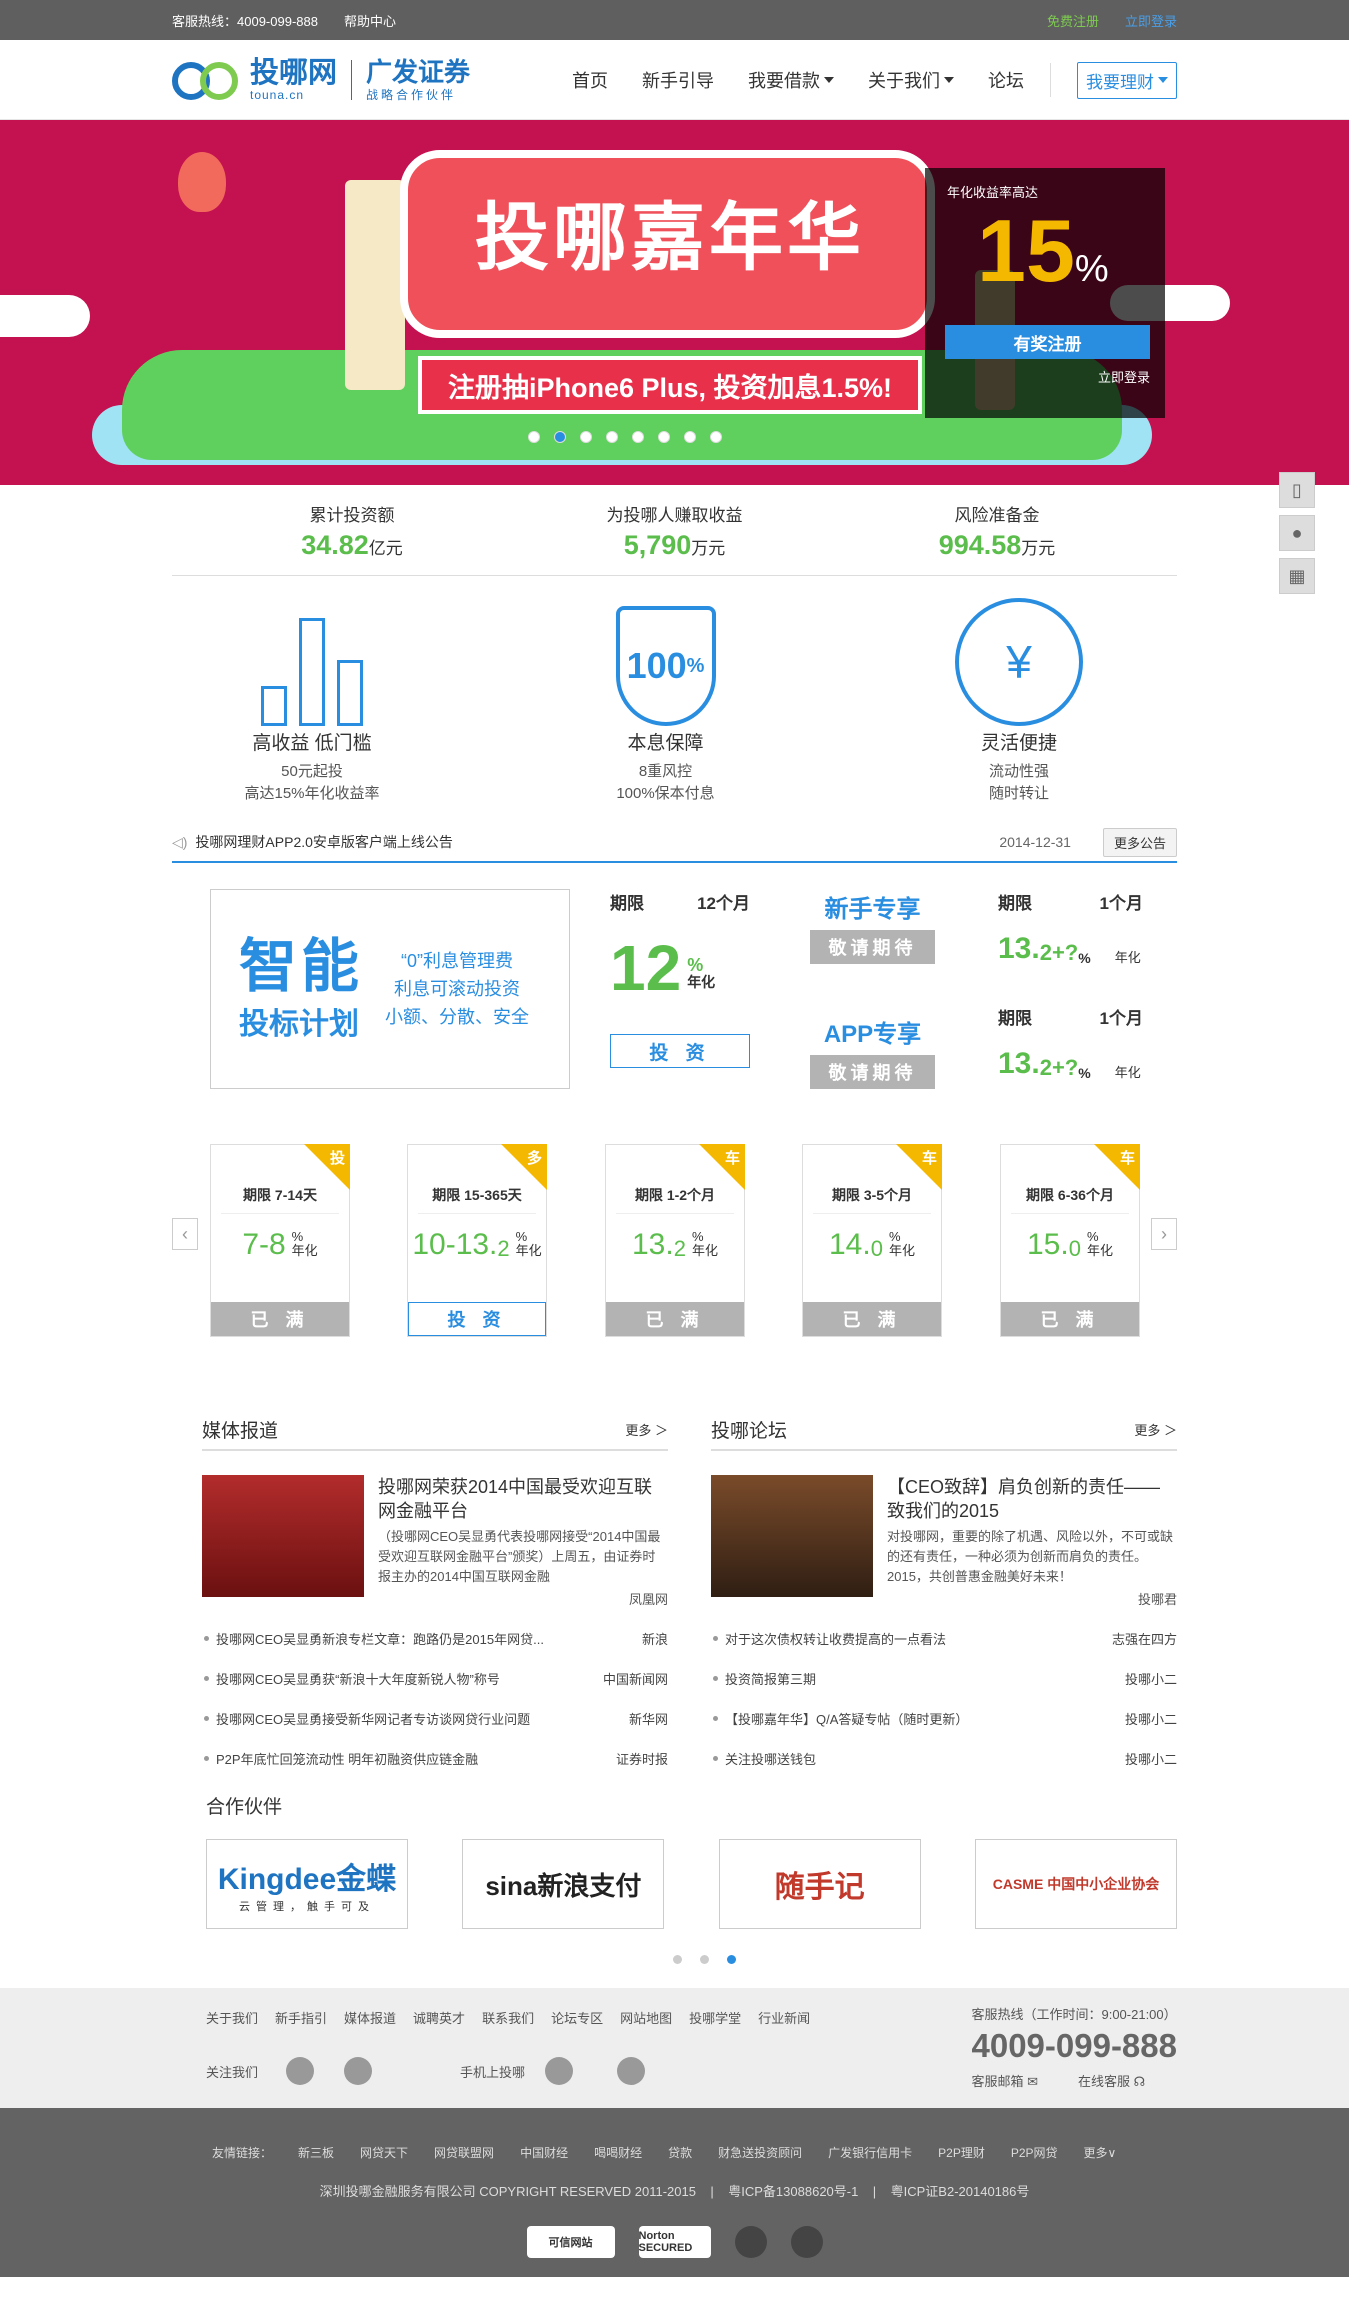  Describe the element at coordinates (646, 1429) in the screenshot. I see `media-more-link: 更多 ＞` at that location.